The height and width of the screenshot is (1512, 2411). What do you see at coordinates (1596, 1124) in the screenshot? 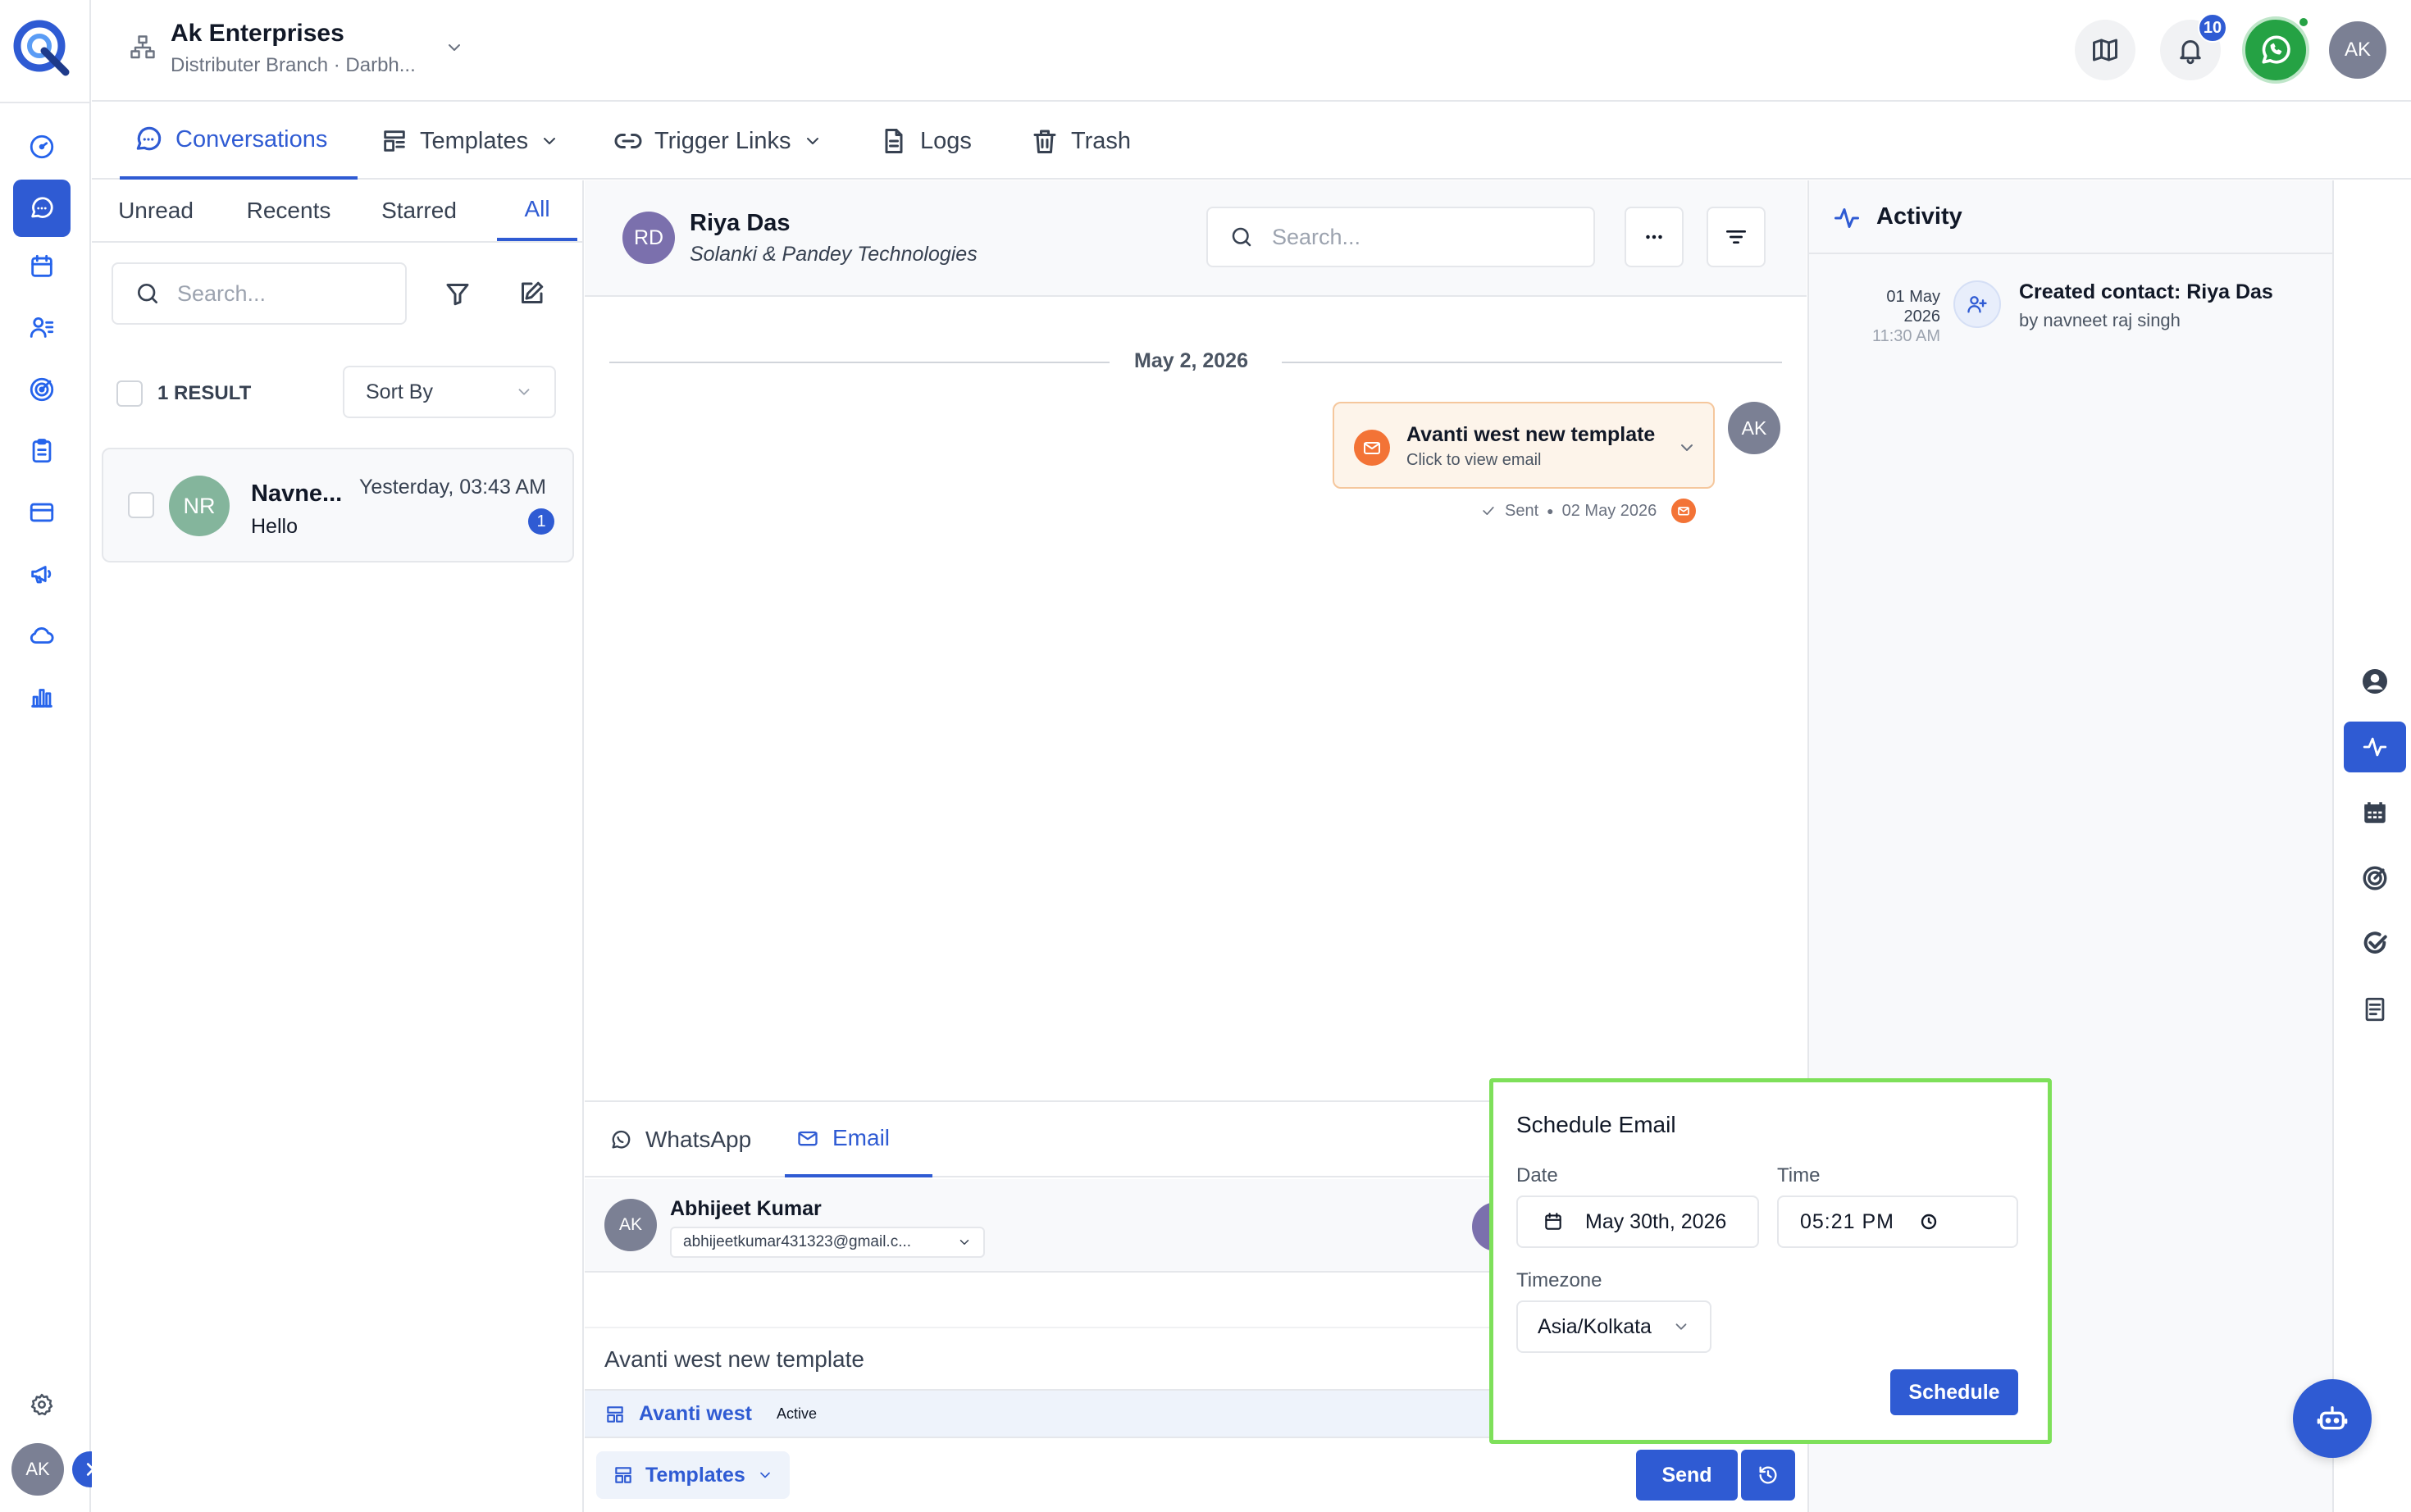
I see `schedule-title: Schedule Email` at bounding box center [1596, 1124].